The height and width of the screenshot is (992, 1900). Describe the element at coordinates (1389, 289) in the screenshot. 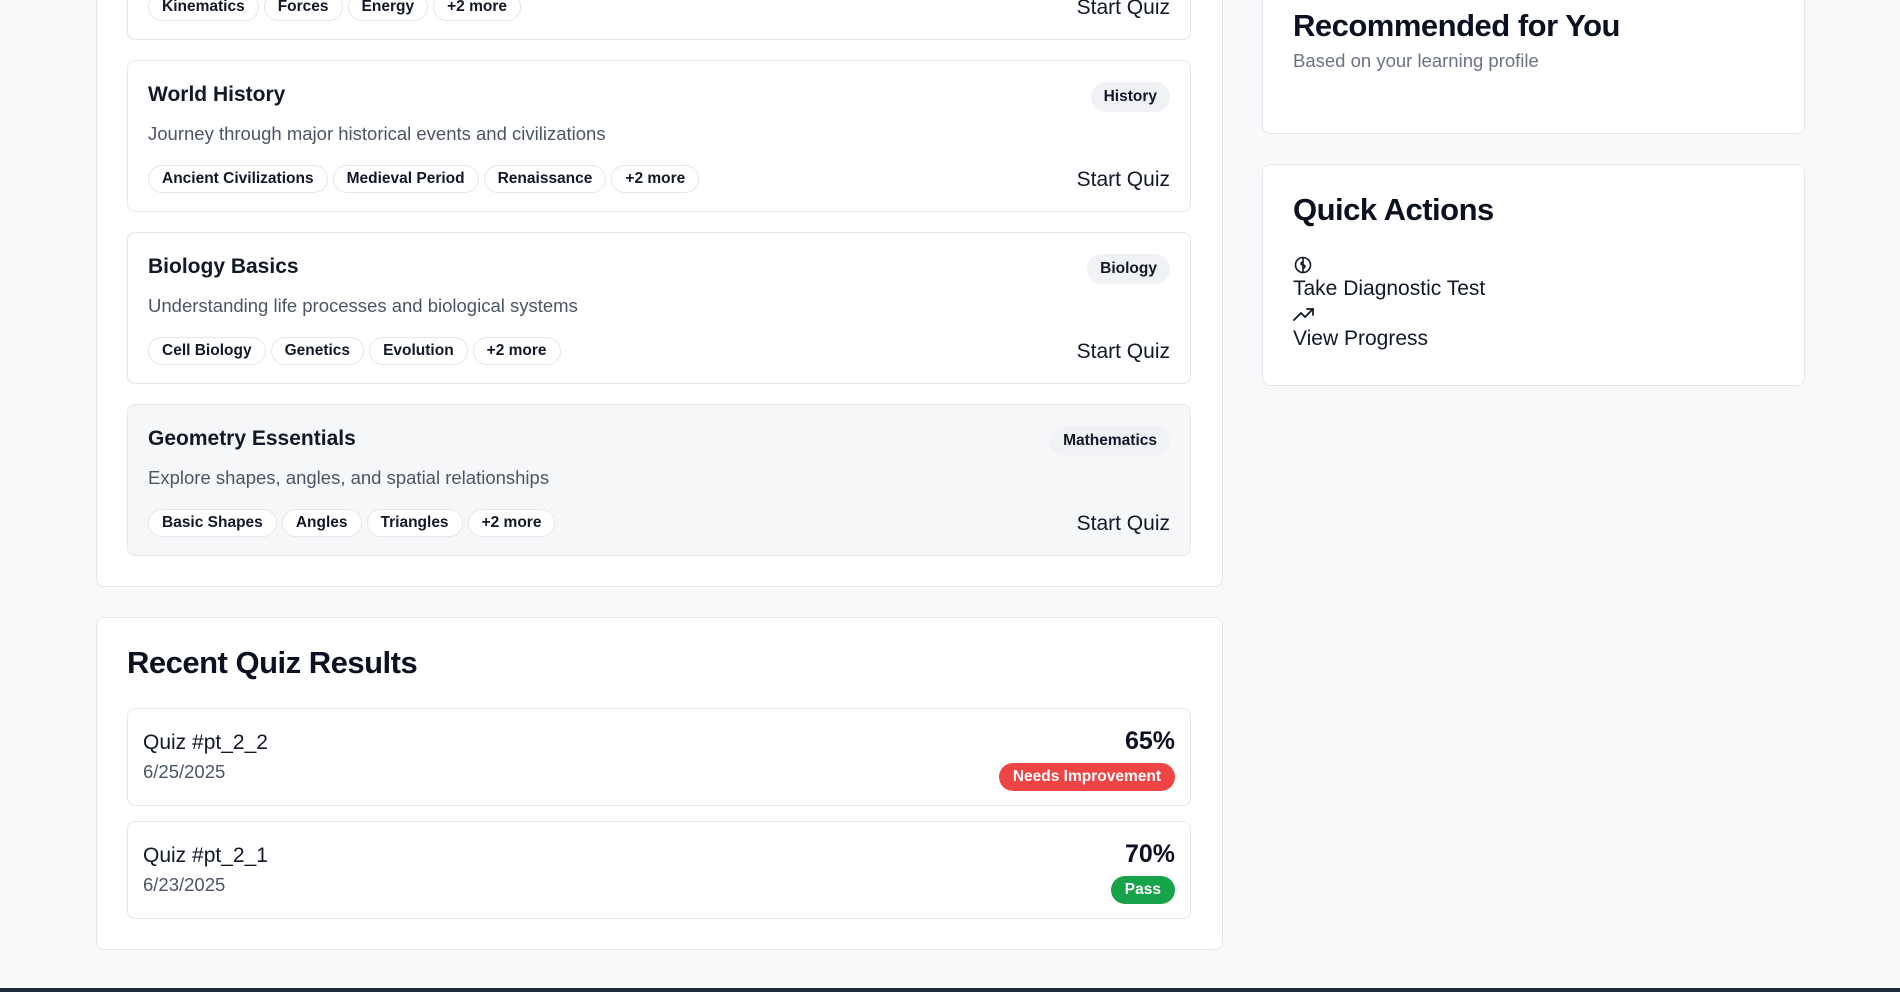

I see `take-diagnostic-test-button: Take Diagnostic Test` at that location.